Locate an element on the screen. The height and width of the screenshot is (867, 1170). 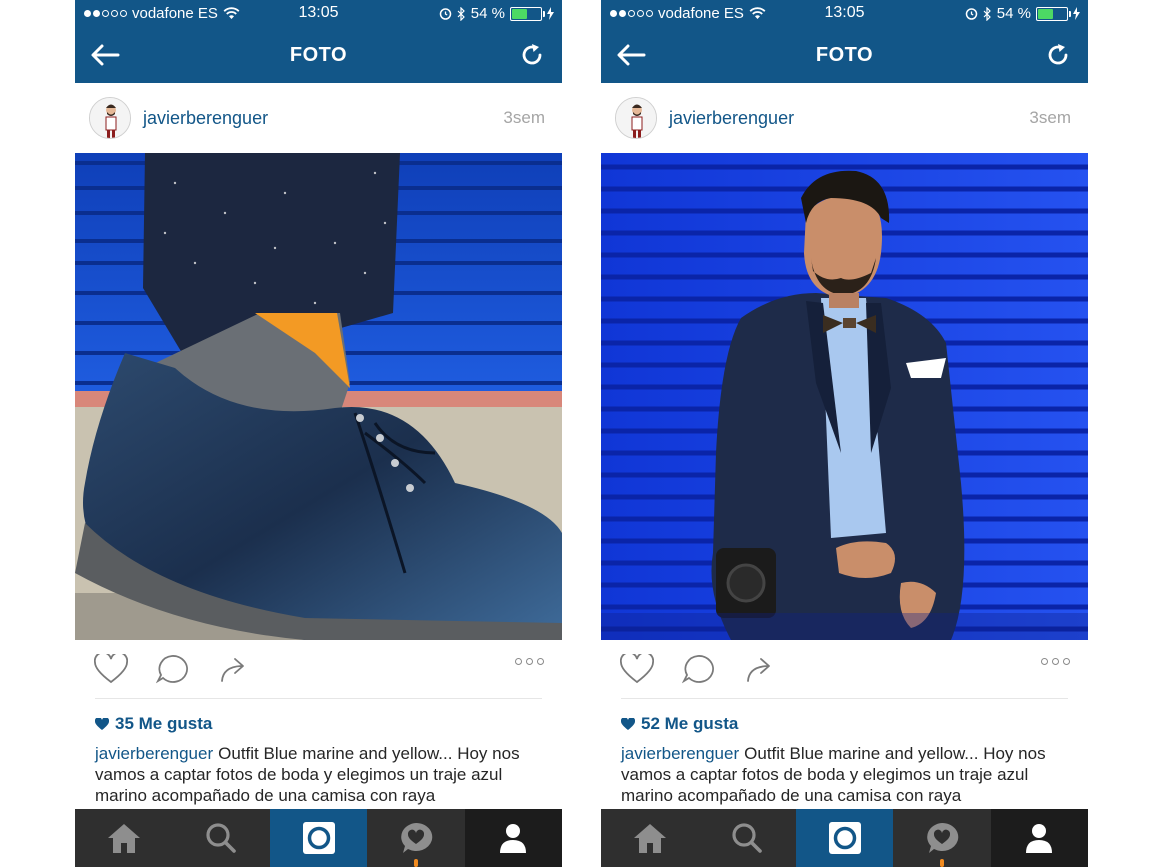
likes-label: 35 Me gusta is located at coordinates (164, 723).